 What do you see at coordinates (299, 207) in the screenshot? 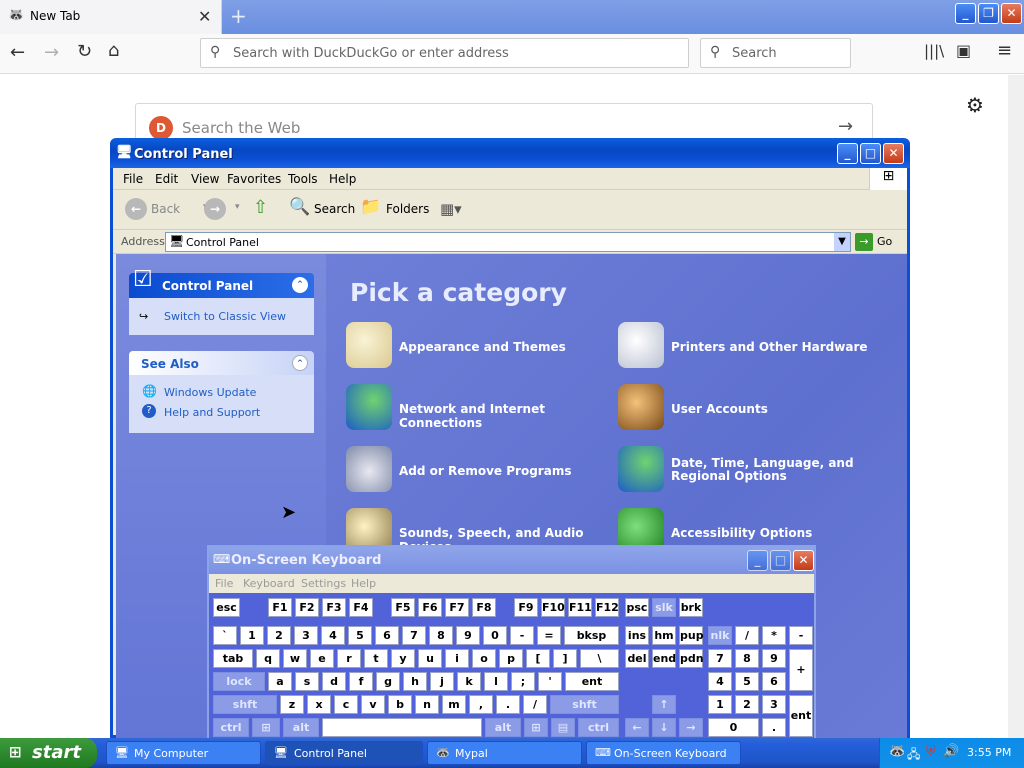
I see `search-icon: 🔍` at bounding box center [299, 207].